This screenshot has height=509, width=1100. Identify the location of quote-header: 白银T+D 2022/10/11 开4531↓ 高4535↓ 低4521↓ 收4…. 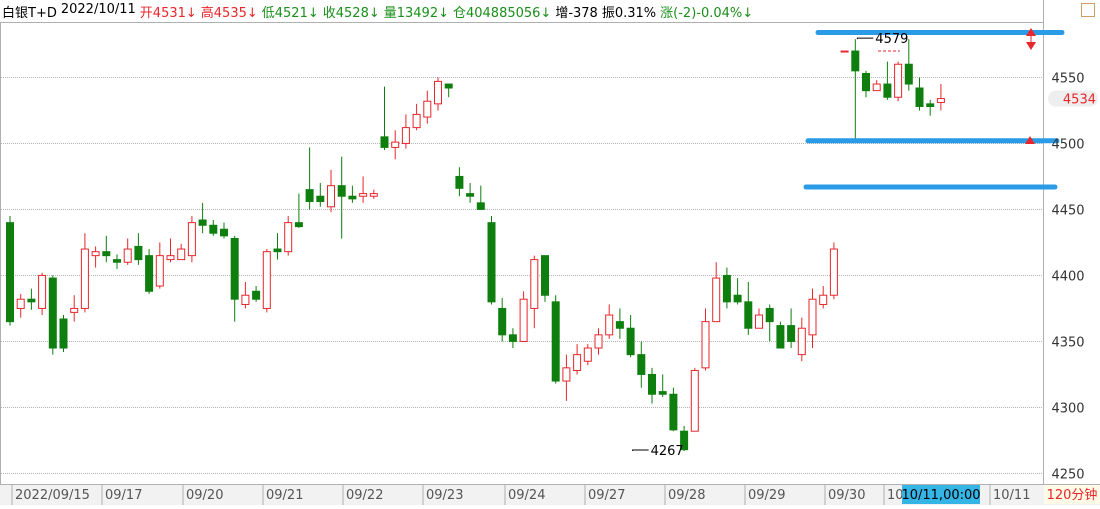
(379, 12).